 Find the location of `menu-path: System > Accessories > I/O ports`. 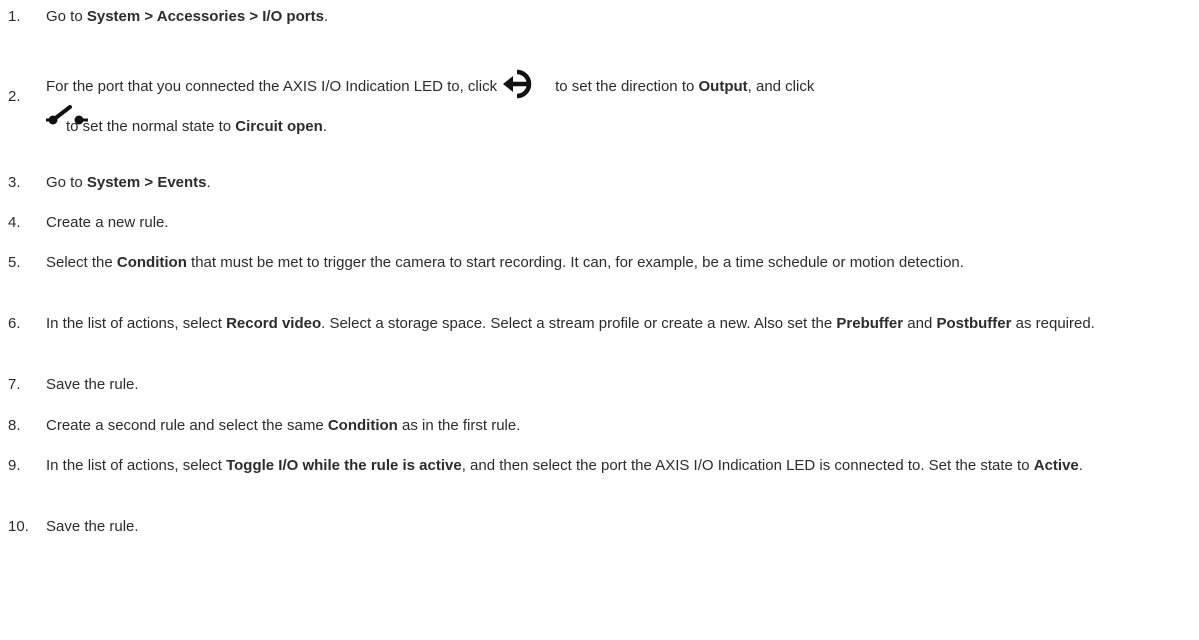

menu-path: System > Accessories > I/O ports is located at coordinates (205, 16).